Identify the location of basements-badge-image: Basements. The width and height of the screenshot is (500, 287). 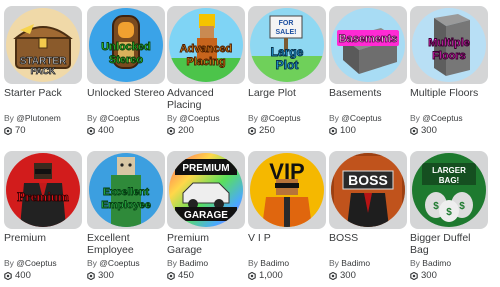
(368, 45).